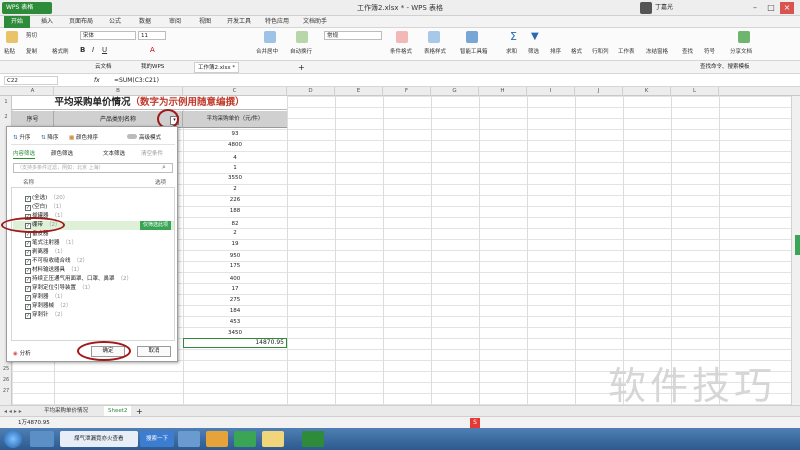  I want to click on share-icon, so click(744, 37).